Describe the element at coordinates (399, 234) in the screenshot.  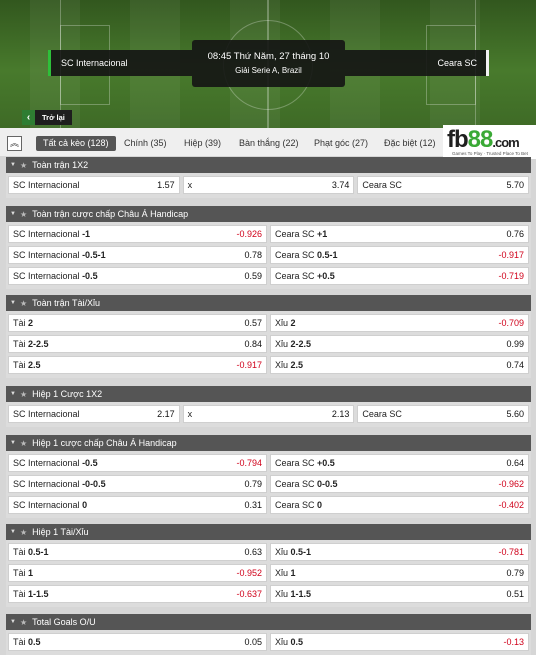
I see `odds-cell: Ceara SC +1 0.76` at that location.